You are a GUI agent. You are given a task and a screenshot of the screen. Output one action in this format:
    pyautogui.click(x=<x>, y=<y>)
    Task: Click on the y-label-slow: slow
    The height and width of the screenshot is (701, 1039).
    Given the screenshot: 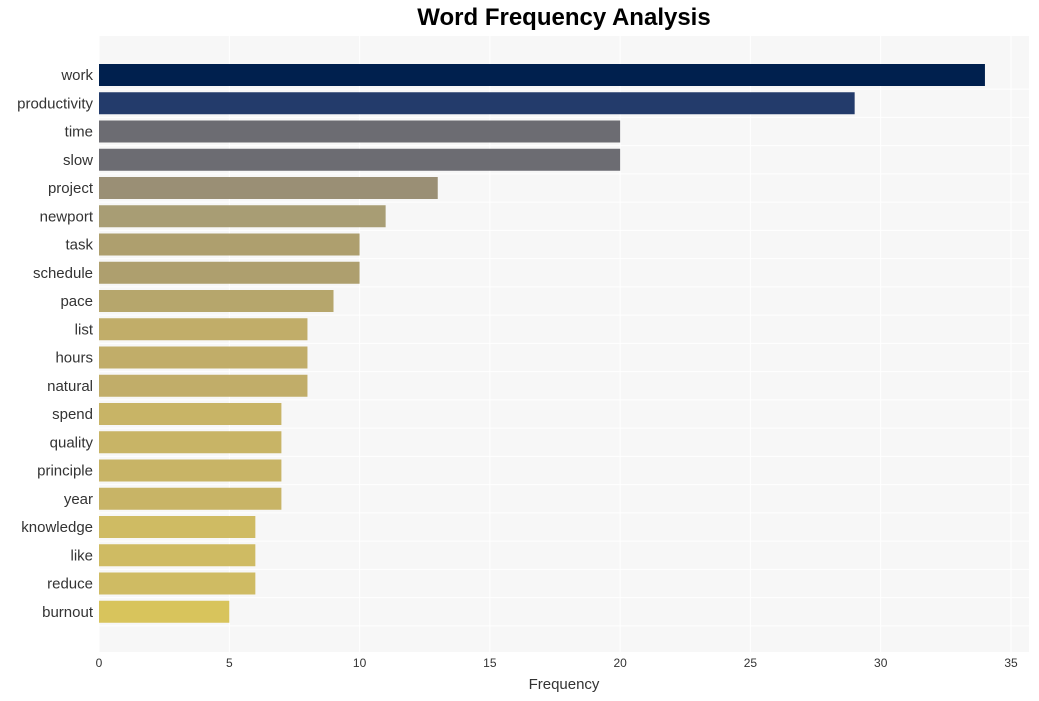 What is the action you would take?
    pyautogui.click(x=78, y=160)
    